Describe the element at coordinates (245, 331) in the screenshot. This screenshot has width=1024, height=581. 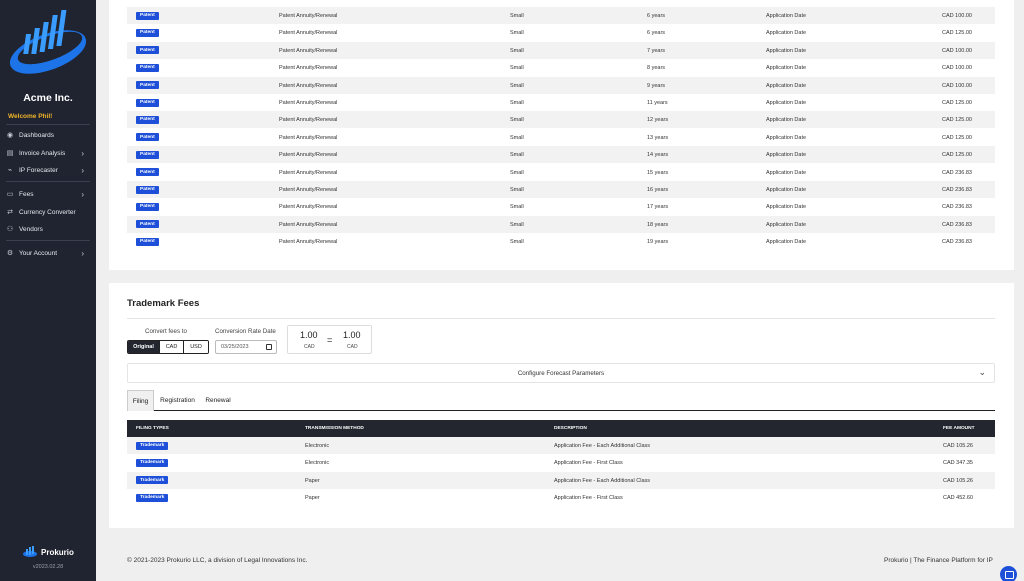
I see `rate-date-label: Conversion Rate Date` at that location.